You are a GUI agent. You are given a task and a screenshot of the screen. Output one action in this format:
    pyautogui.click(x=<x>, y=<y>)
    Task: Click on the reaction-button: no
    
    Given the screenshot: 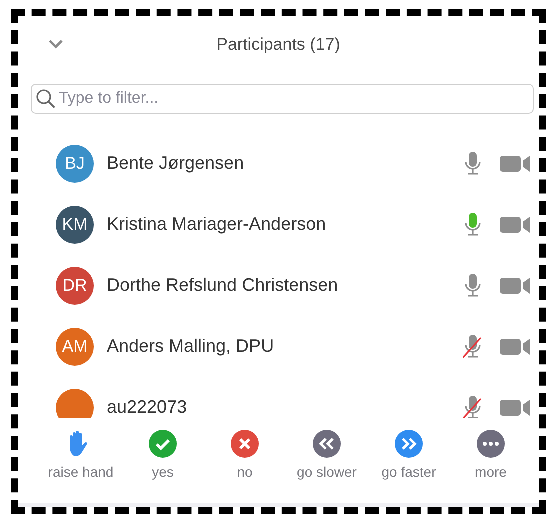 What is the action you would take?
    pyautogui.click(x=245, y=466)
    